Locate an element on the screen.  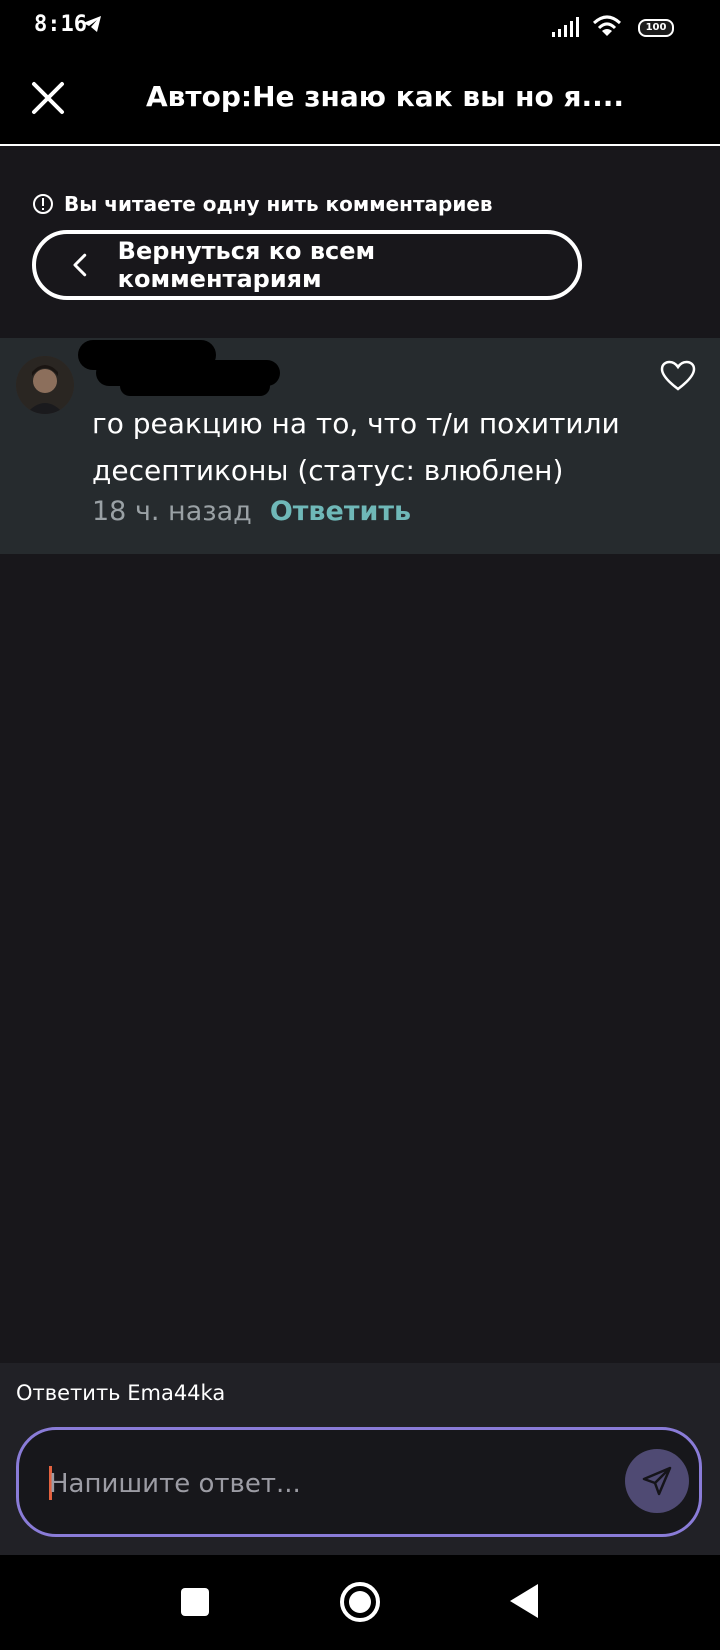
battery-icon: 100 is located at coordinates (656, 28).